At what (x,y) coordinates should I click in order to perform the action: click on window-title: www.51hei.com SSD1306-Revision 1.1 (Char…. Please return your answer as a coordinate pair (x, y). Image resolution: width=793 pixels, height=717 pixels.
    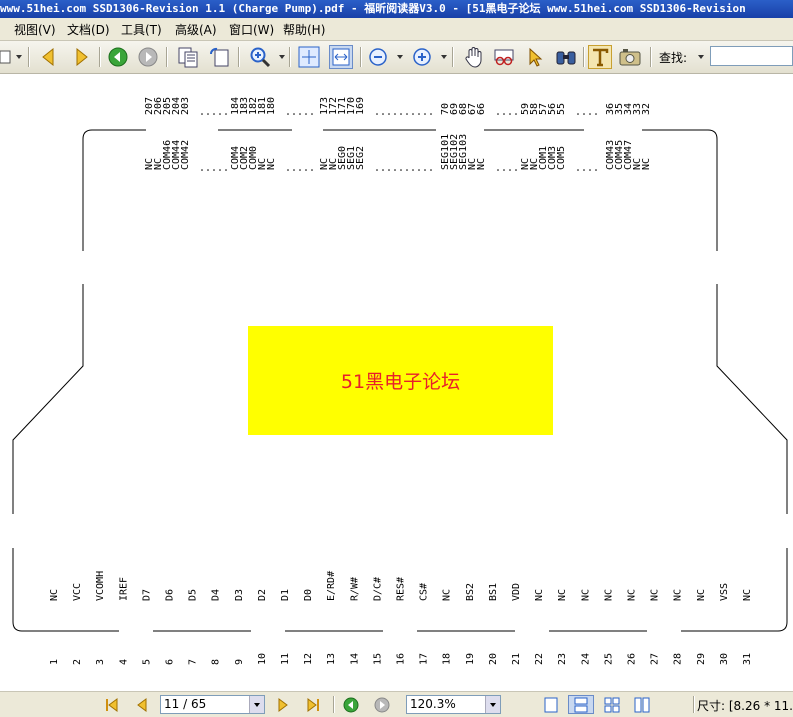
    Looking at the image, I should click on (373, 8).